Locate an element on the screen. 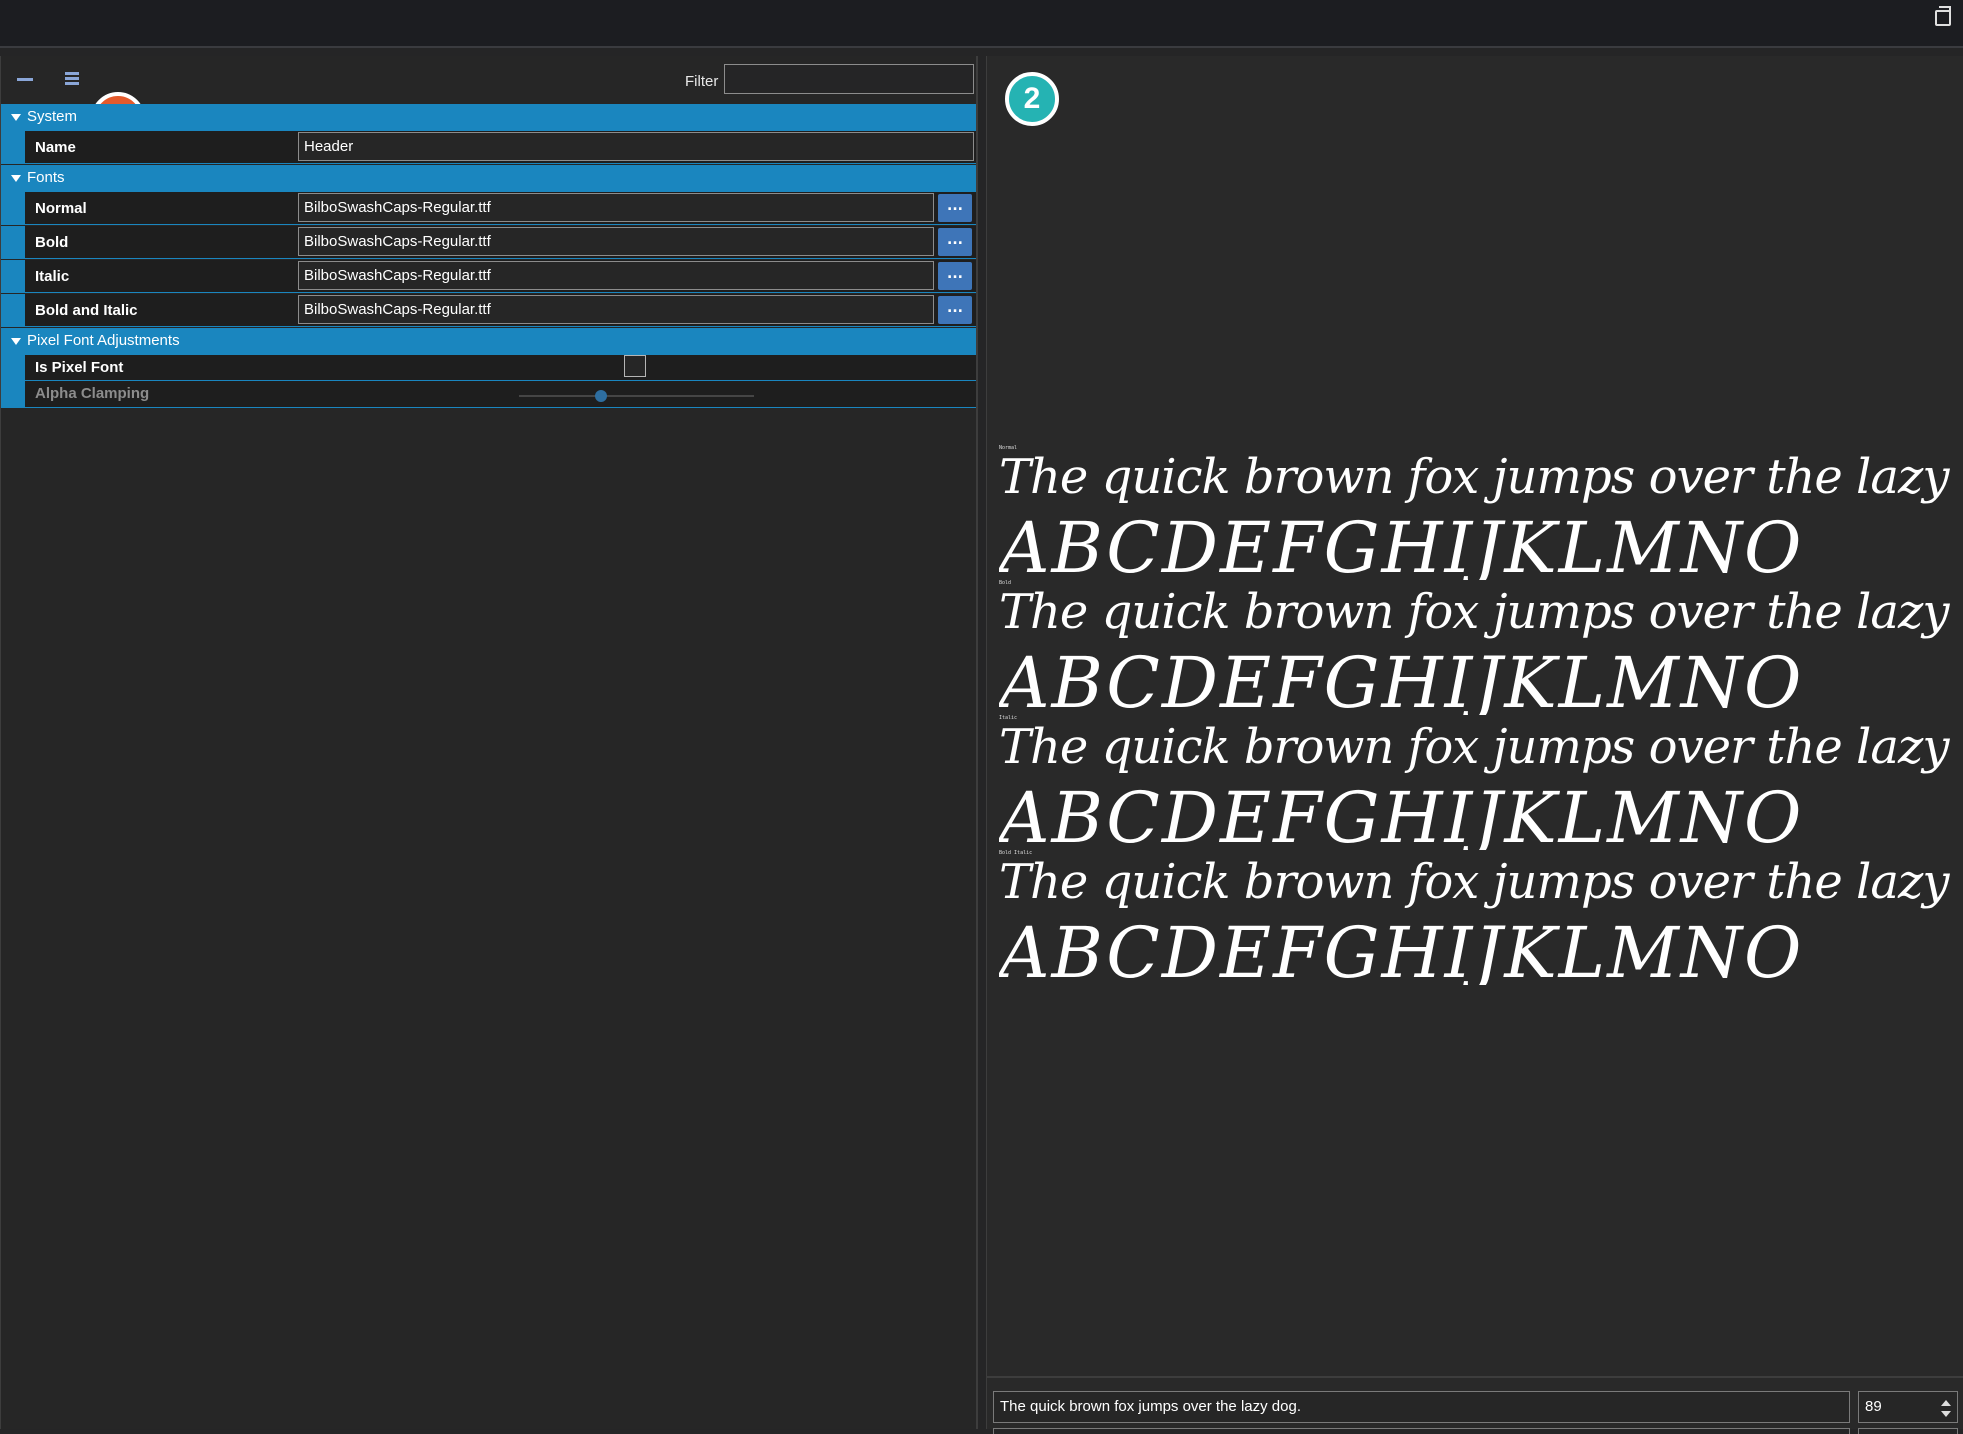 This screenshot has width=1963, height=1434. property-name: Name is located at coordinates (161, 147).